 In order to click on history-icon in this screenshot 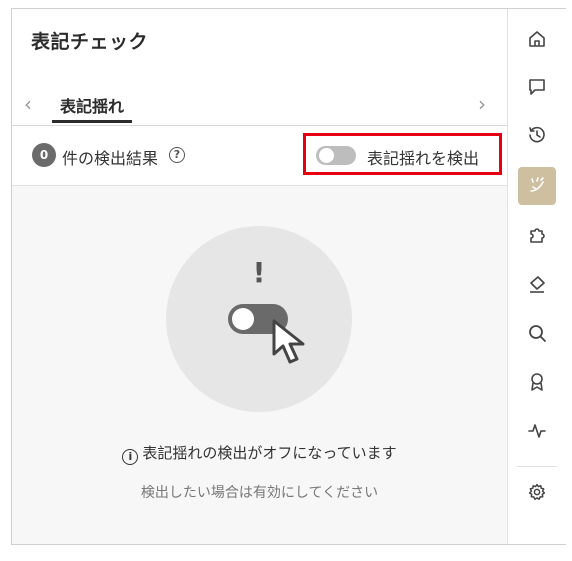, I will do `click(537, 134)`.